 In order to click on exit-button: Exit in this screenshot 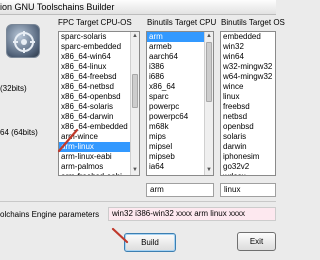, I will do `click(256, 241)`.